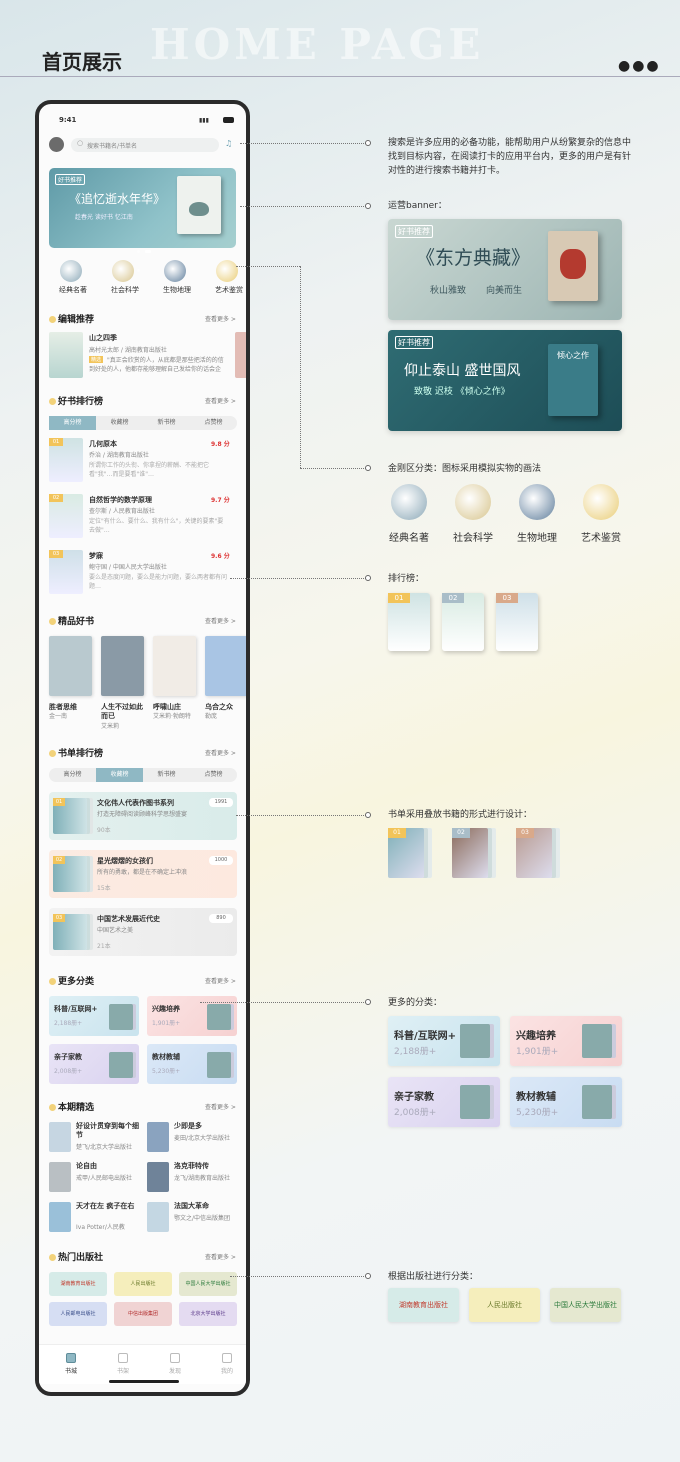  I want to click on banner-sample-2: 好书推荐 仰止泰山 盛世国风 致敬 迟枝 《倾心之作》 倾心之作, so click(505, 380).